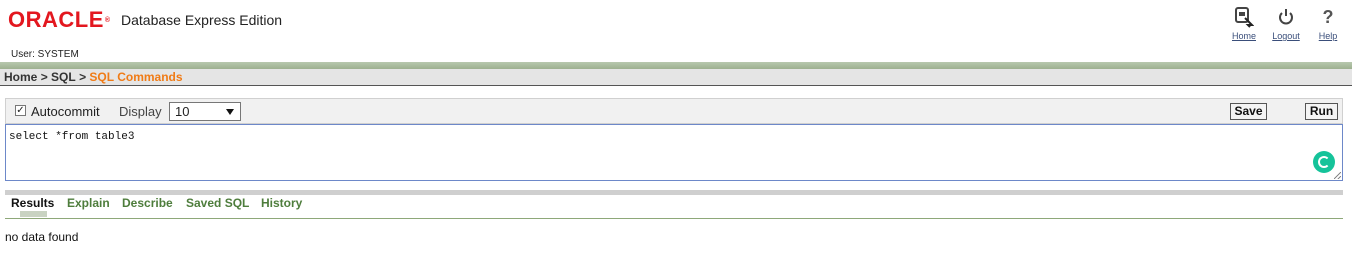 The image size is (1352, 259). Describe the element at coordinates (33, 214) in the screenshot. I see `active-tab-indicator` at that location.